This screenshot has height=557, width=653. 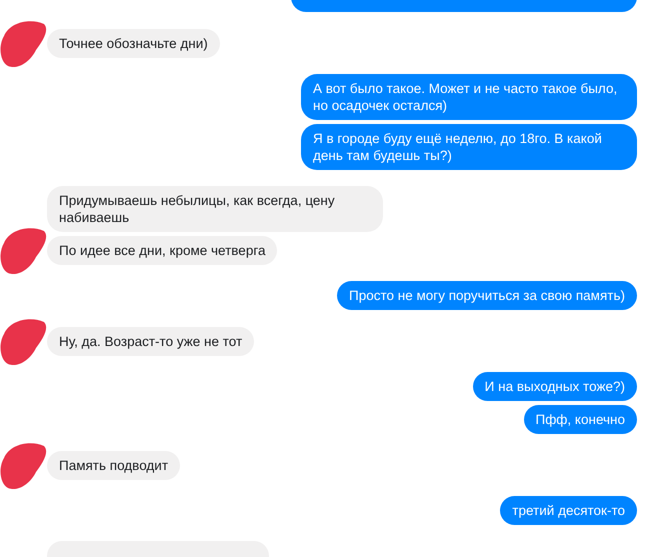 What do you see at coordinates (487, 295) in the screenshot?
I see `message-bubble: Просто не могу поручиться за свою память)` at bounding box center [487, 295].